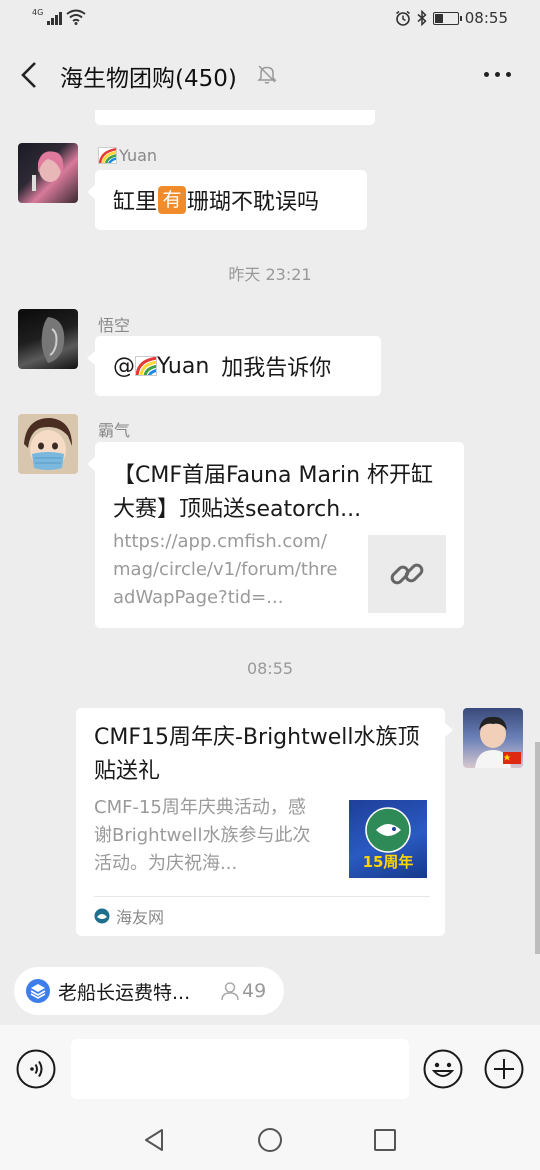  I want to click on article-source-name: 海友网, so click(140, 917).